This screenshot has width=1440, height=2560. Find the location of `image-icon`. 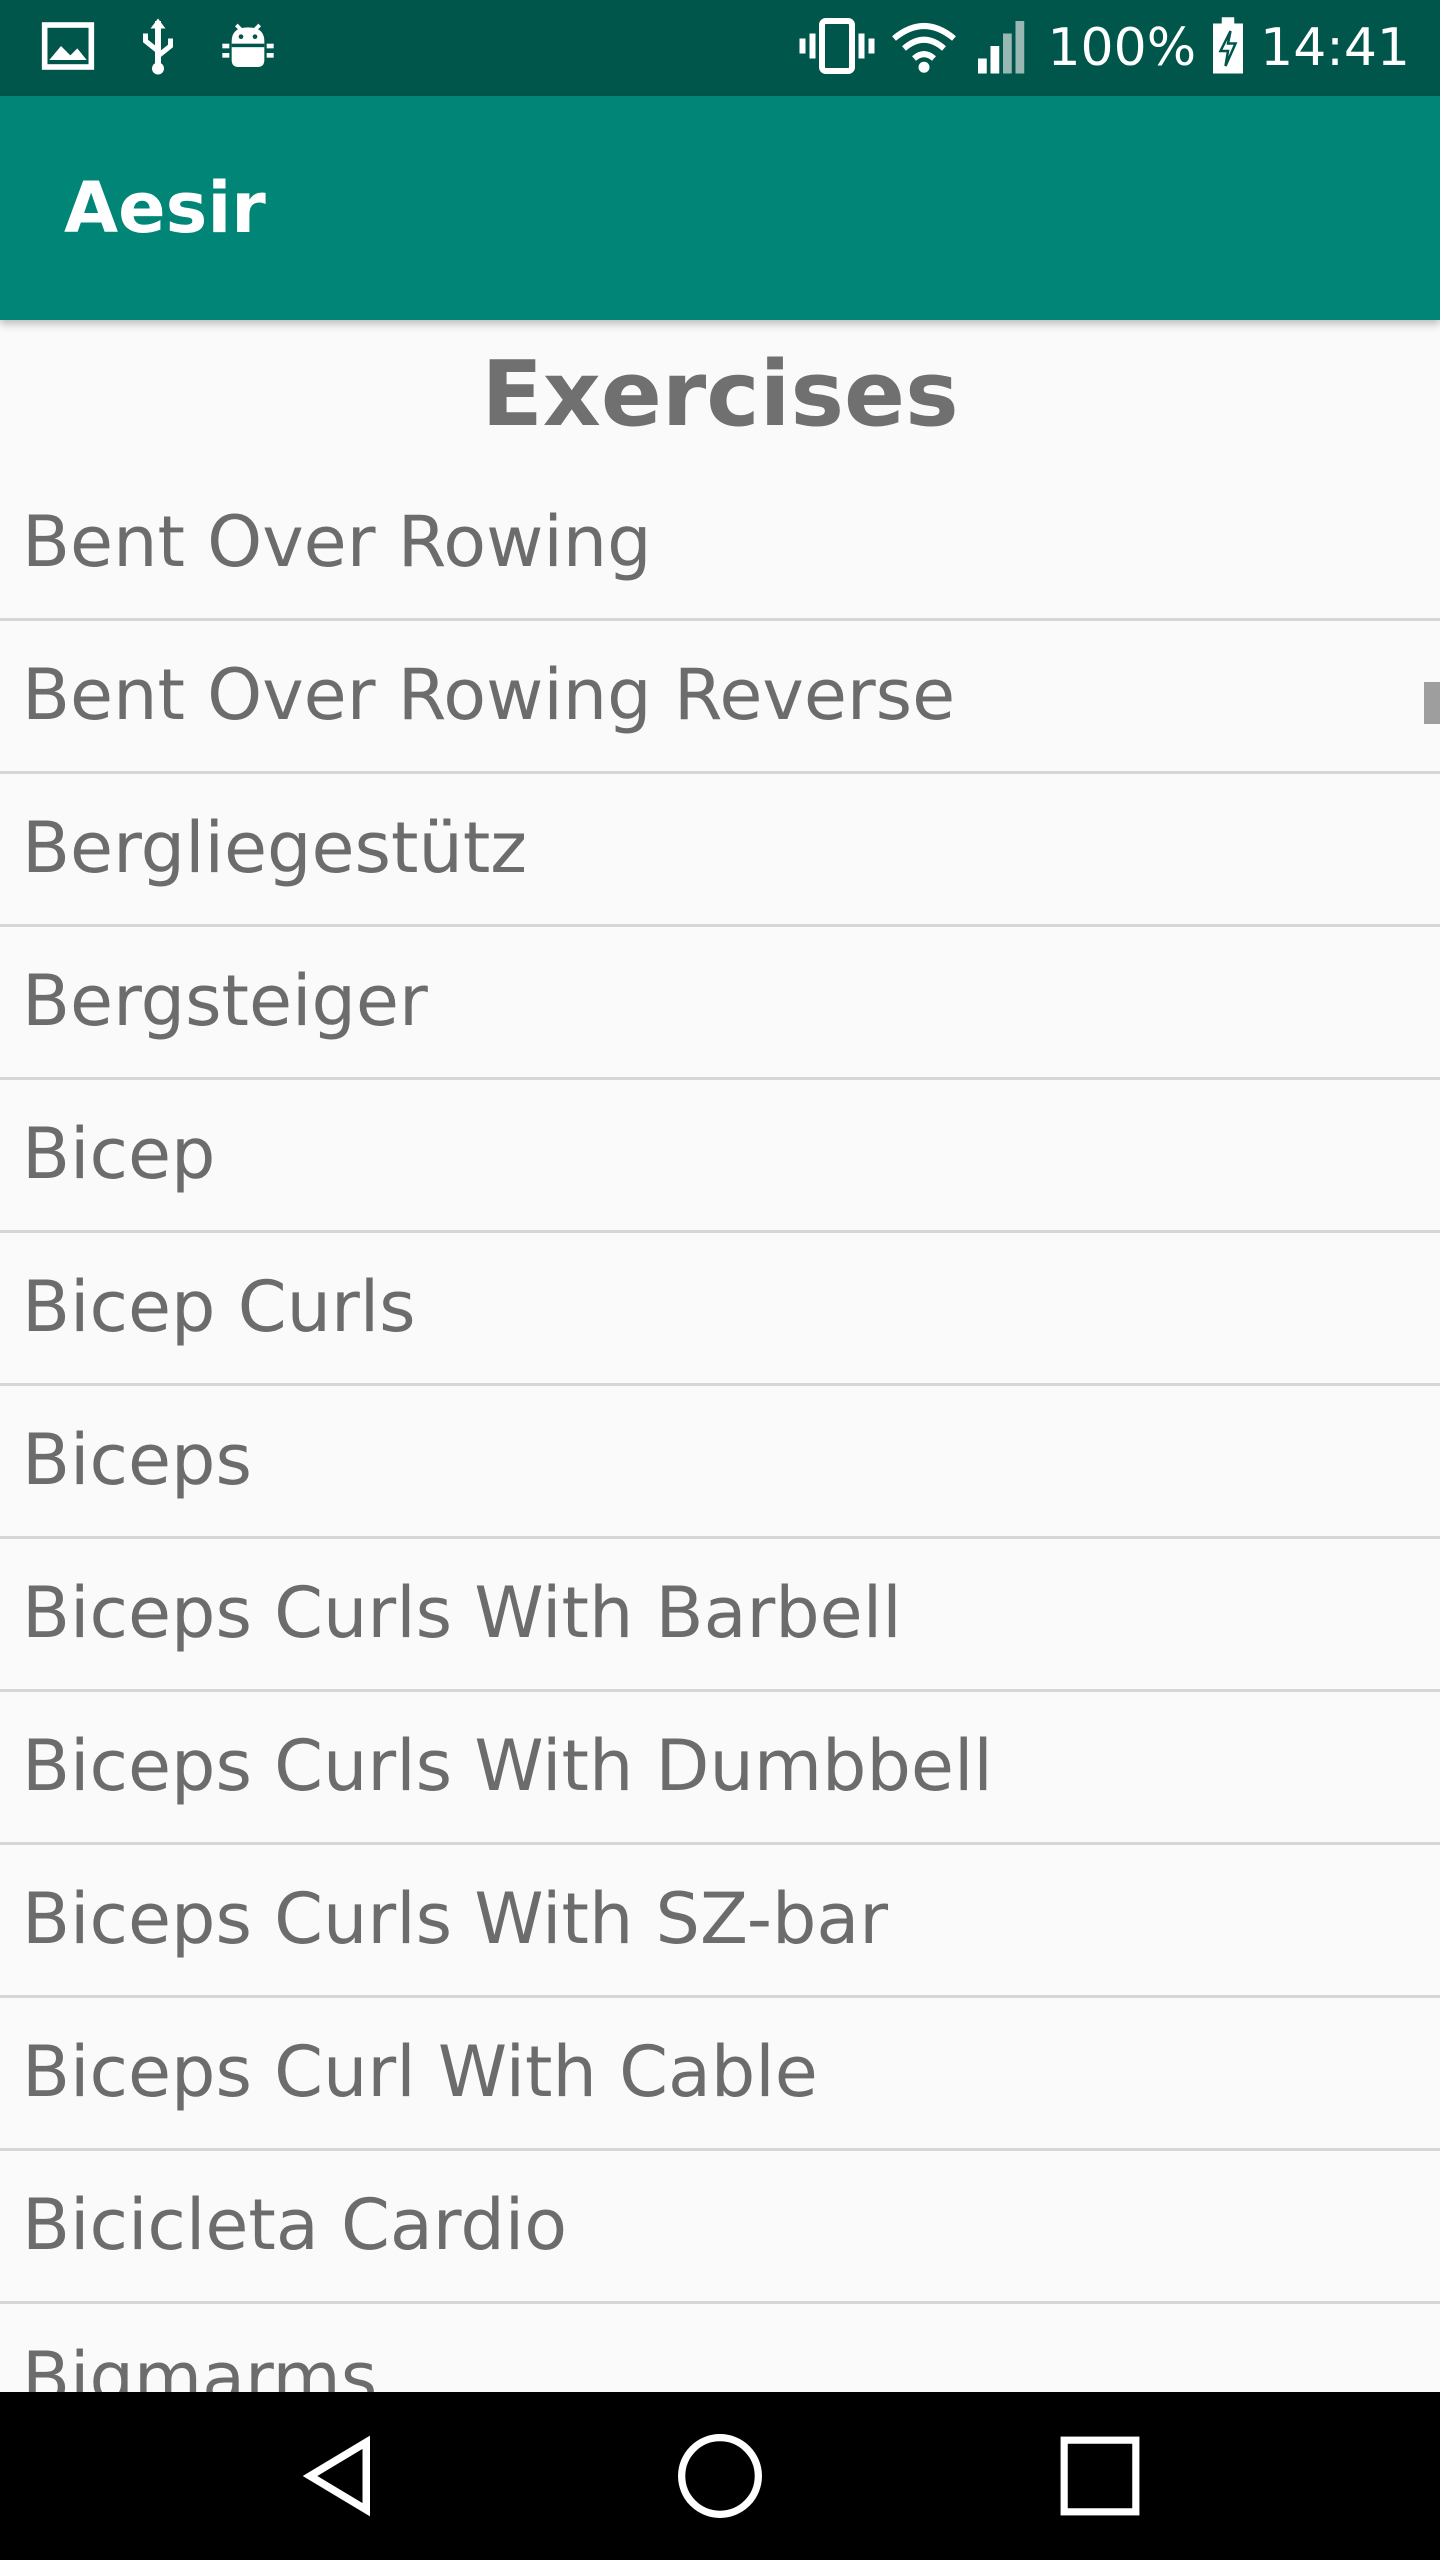

image-icon is located at coordinates (68, 48).